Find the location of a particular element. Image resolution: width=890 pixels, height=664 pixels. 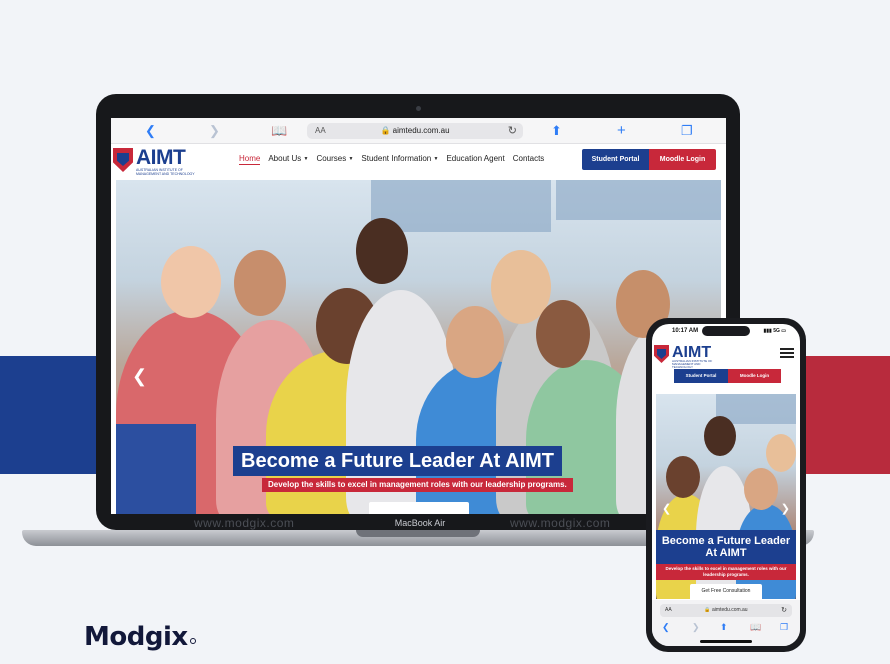

browser-toolbar: ❮ ❯ 📖 AA 🔒 aimtedu.com.au ↻ ⬆ + ❐ is located at coordinates (418, 131).